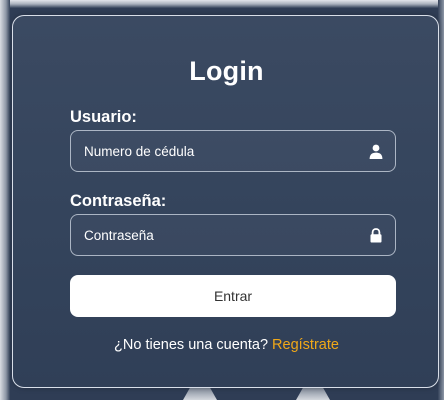  I want to click on window-edge-top, so click(222, 4).